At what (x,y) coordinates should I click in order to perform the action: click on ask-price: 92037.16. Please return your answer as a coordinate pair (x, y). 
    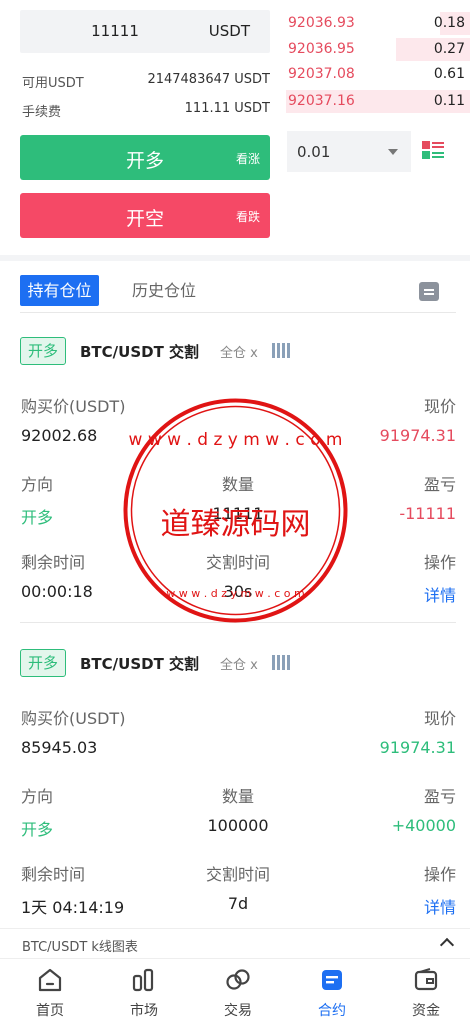
    Looking at the image, I should click on (321, 101).